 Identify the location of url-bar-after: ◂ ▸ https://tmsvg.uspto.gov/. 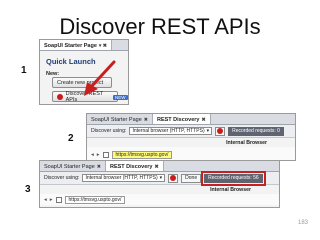
(159, 199).